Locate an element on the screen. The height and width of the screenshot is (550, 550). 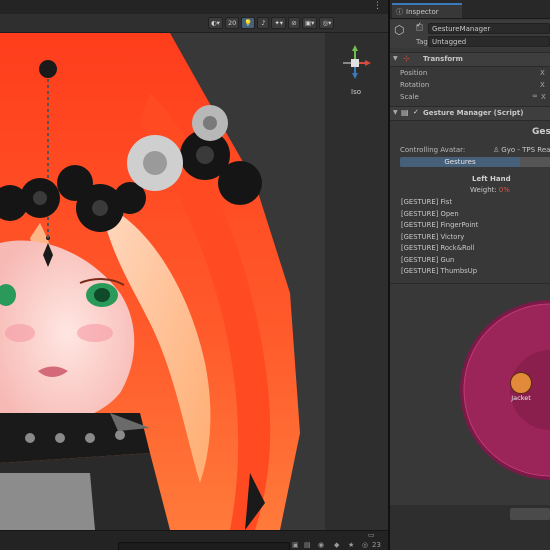
shading-mode-icon: ◐▾ is located at coordinates (215, 23).